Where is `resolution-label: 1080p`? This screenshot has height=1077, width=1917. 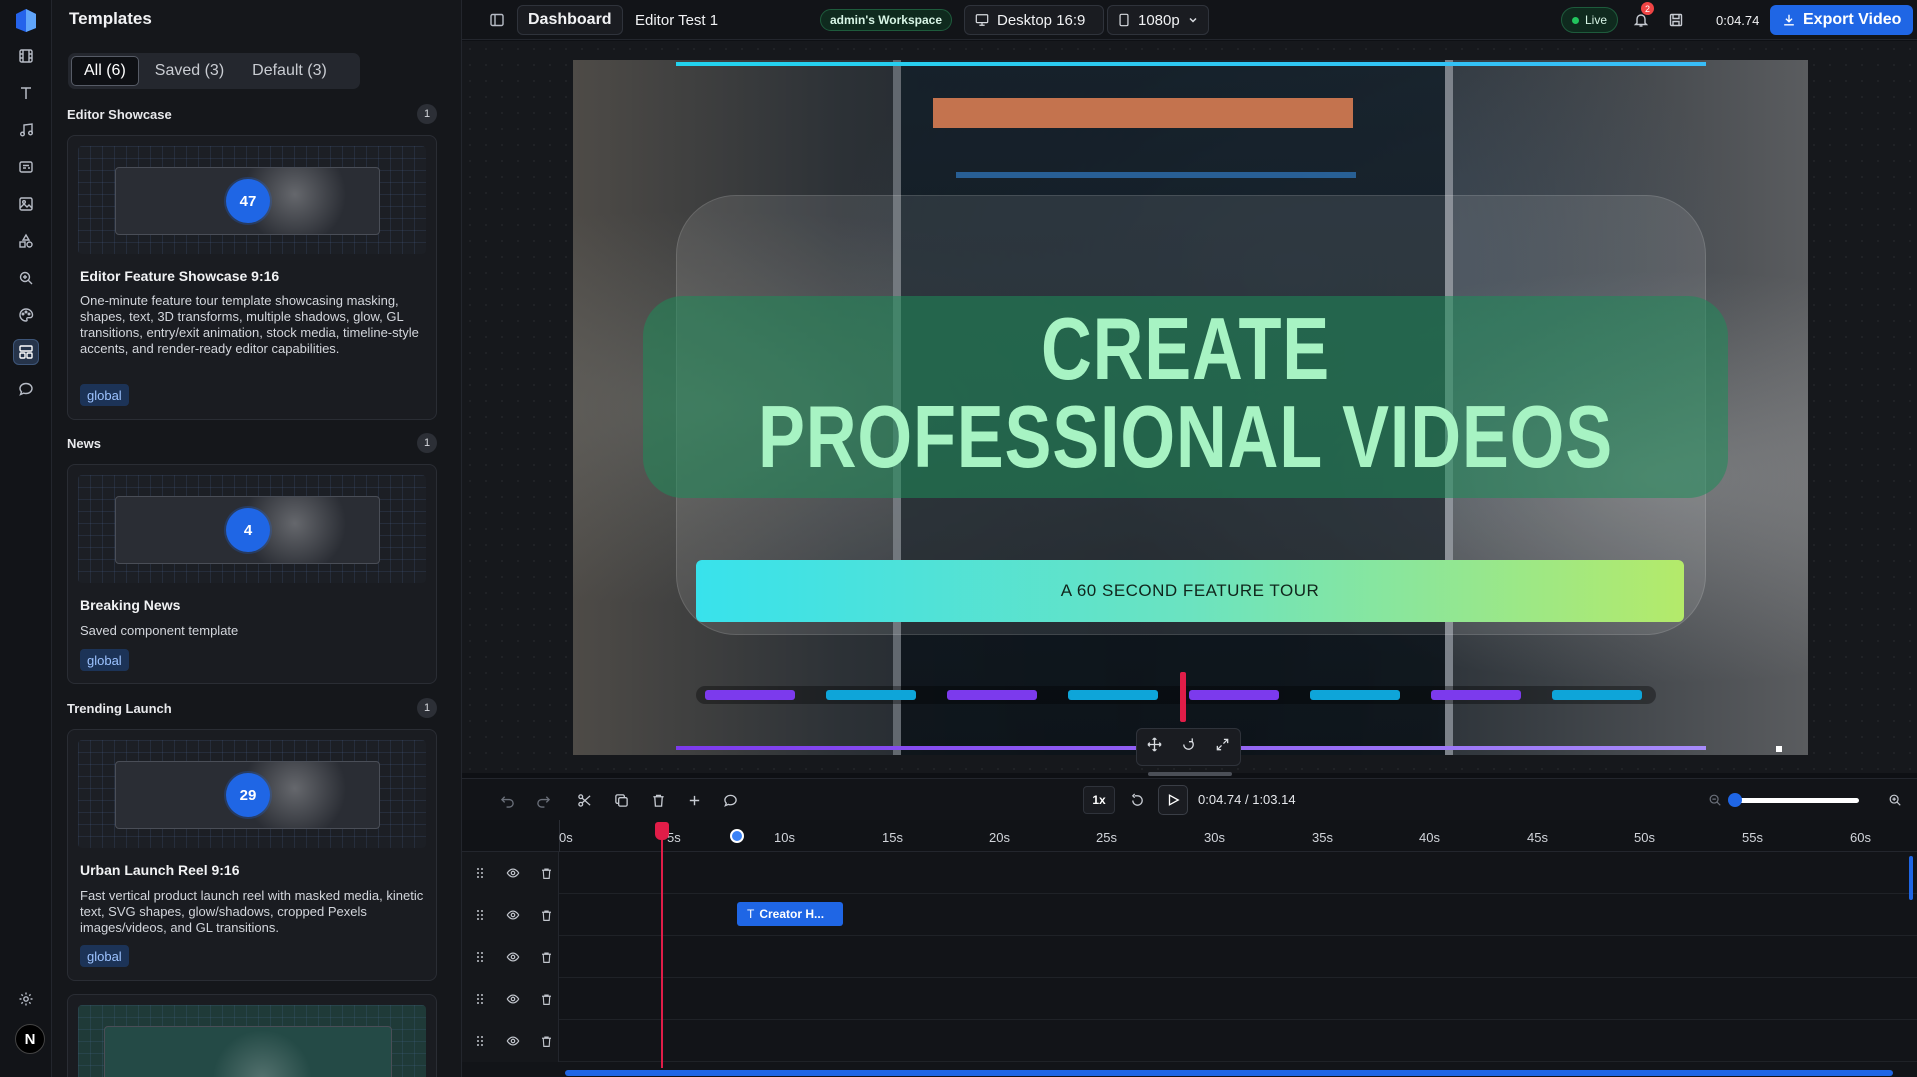 resolution-label: 1080p is located at coordinates (1159, 20).